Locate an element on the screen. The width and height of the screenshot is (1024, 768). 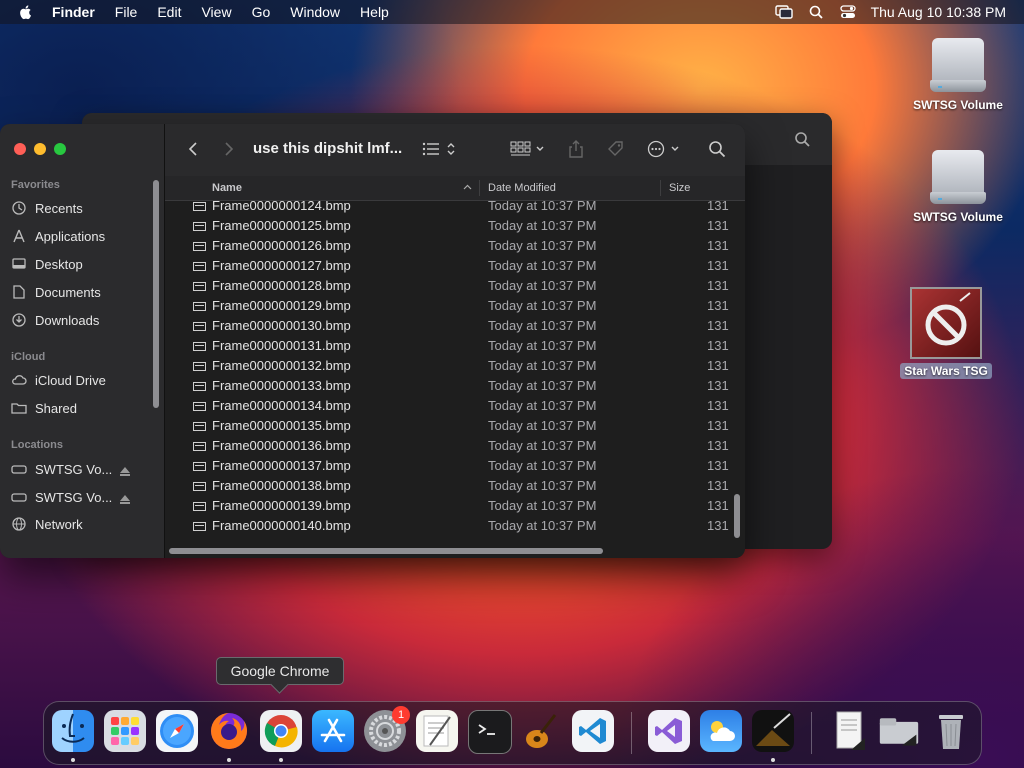
dock-app-store is located at coordinates (333, 731).